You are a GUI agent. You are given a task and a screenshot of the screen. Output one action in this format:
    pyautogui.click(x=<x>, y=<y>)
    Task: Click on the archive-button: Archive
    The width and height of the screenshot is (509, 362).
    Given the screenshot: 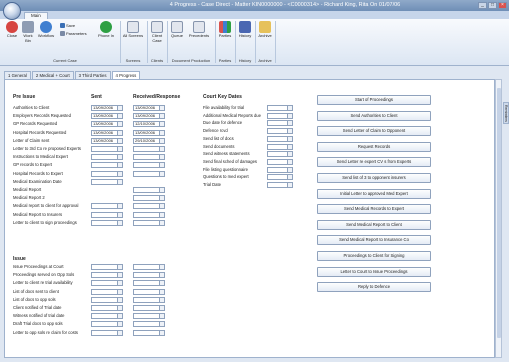 What is the action you would take?
    pyautogui.click(x=265, y=30)
    